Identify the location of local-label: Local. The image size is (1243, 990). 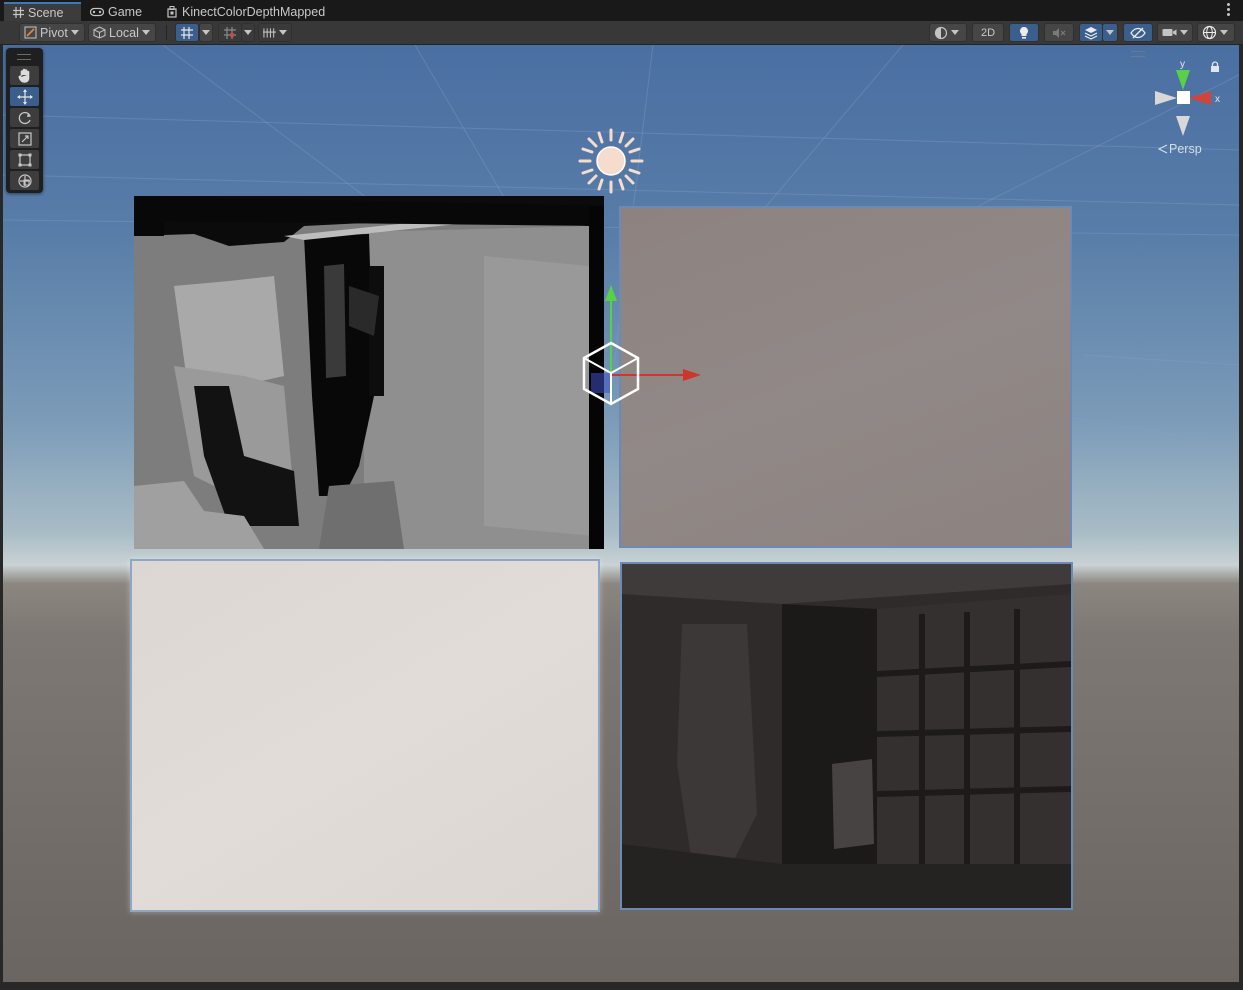
(124, 32).